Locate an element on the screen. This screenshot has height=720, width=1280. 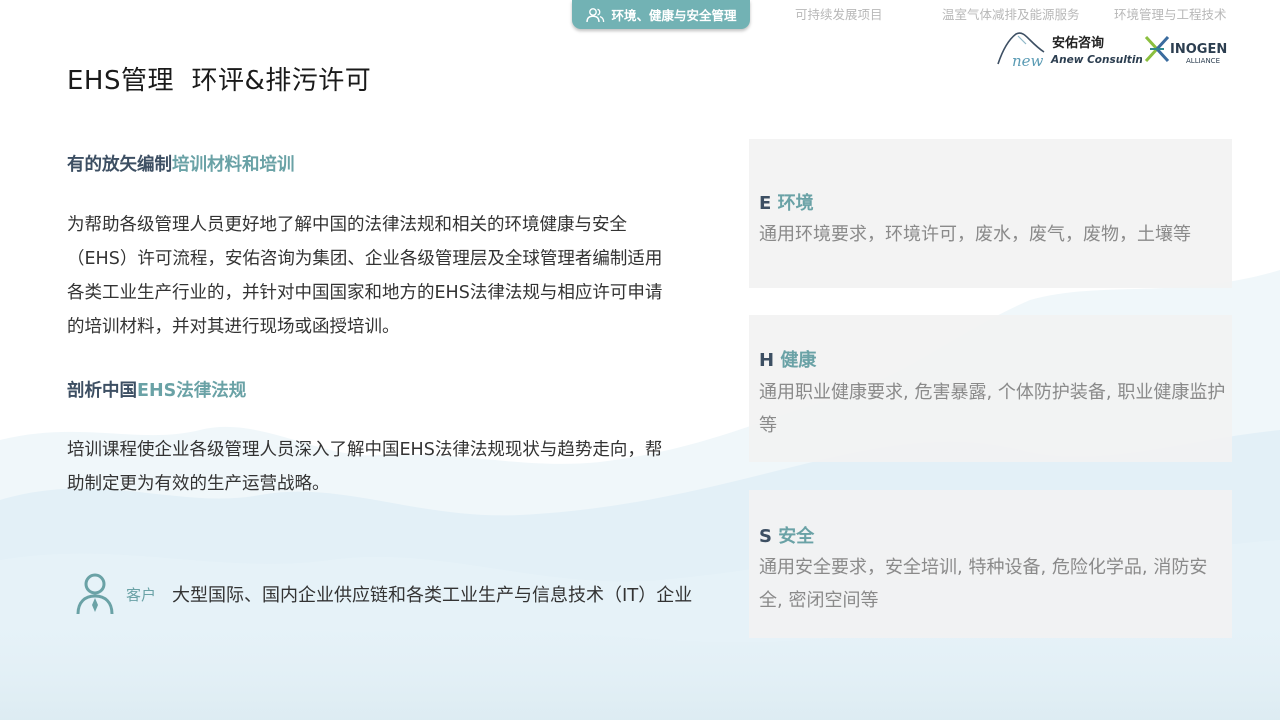
users-icon is located at coordinates (595, 14).